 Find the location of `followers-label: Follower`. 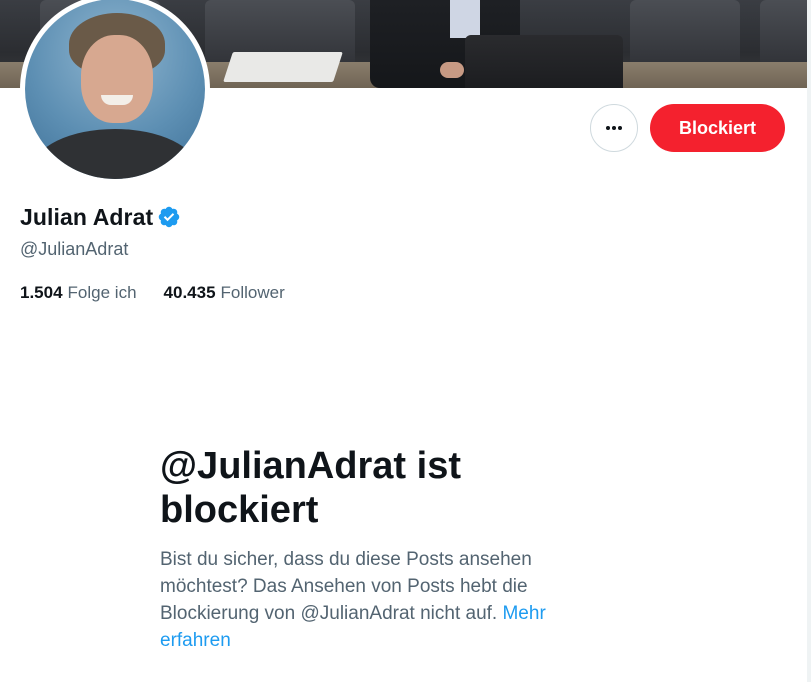

followers-label: Follower is located at coordinates (252, 292).